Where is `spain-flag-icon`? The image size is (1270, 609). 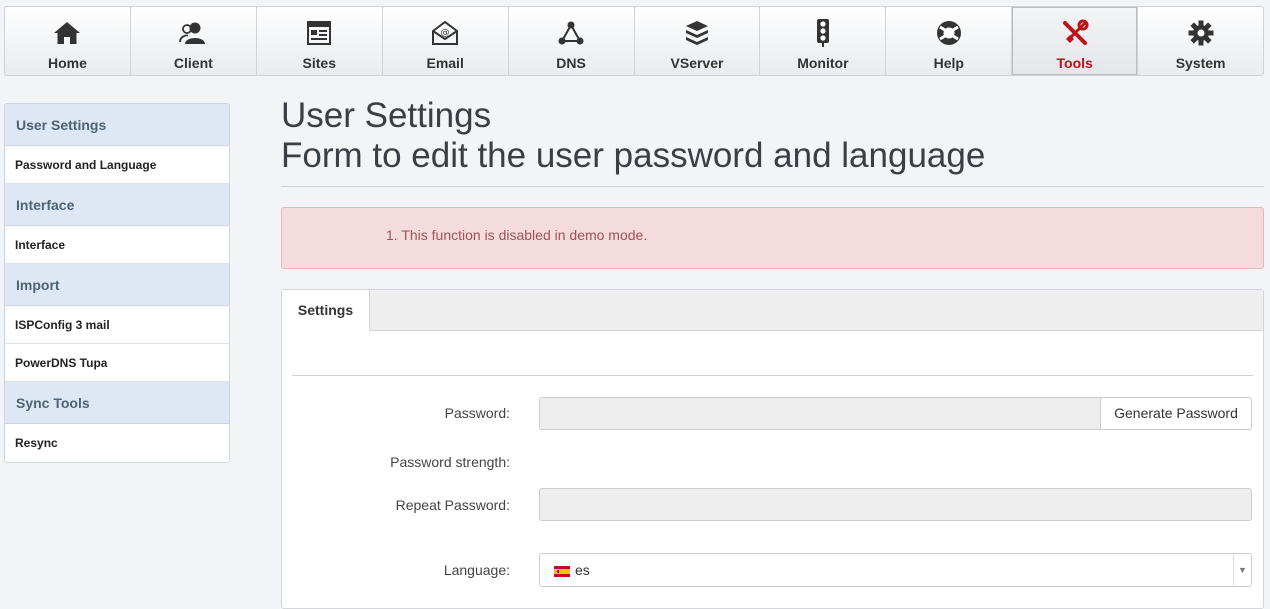
spain-flag-icon is located at coordinates (562, 571).